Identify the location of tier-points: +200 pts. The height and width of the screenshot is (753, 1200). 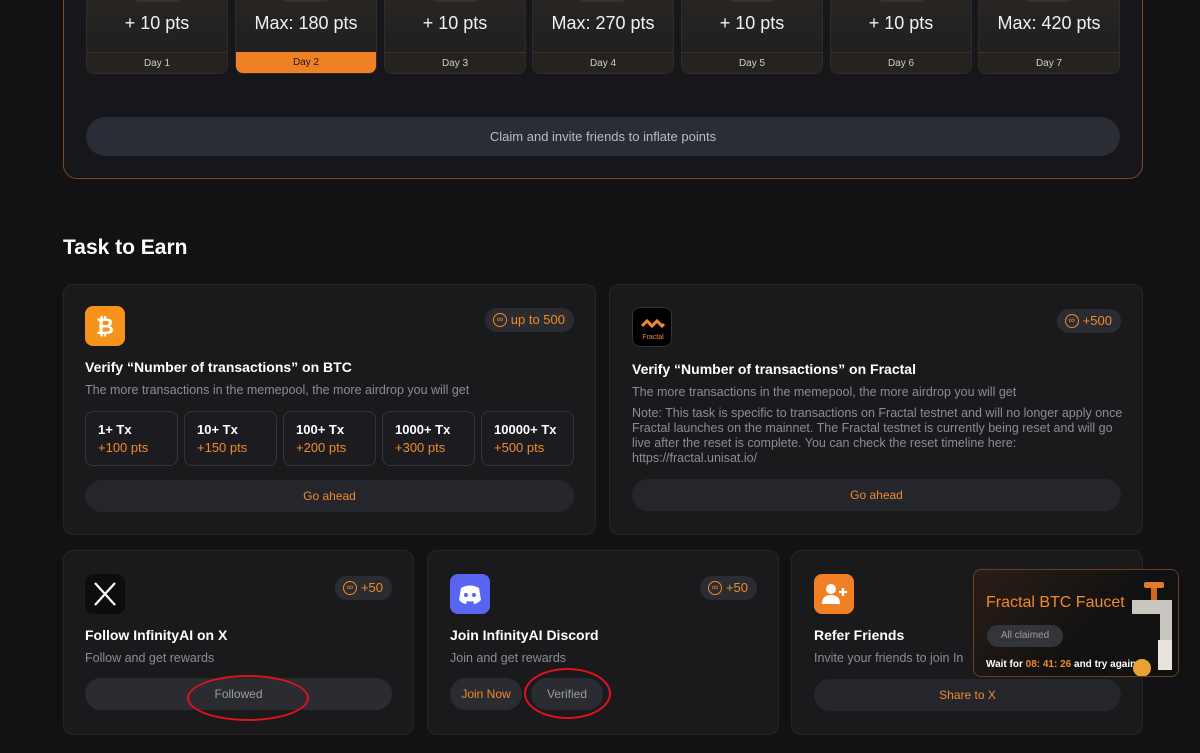
(321, 447).